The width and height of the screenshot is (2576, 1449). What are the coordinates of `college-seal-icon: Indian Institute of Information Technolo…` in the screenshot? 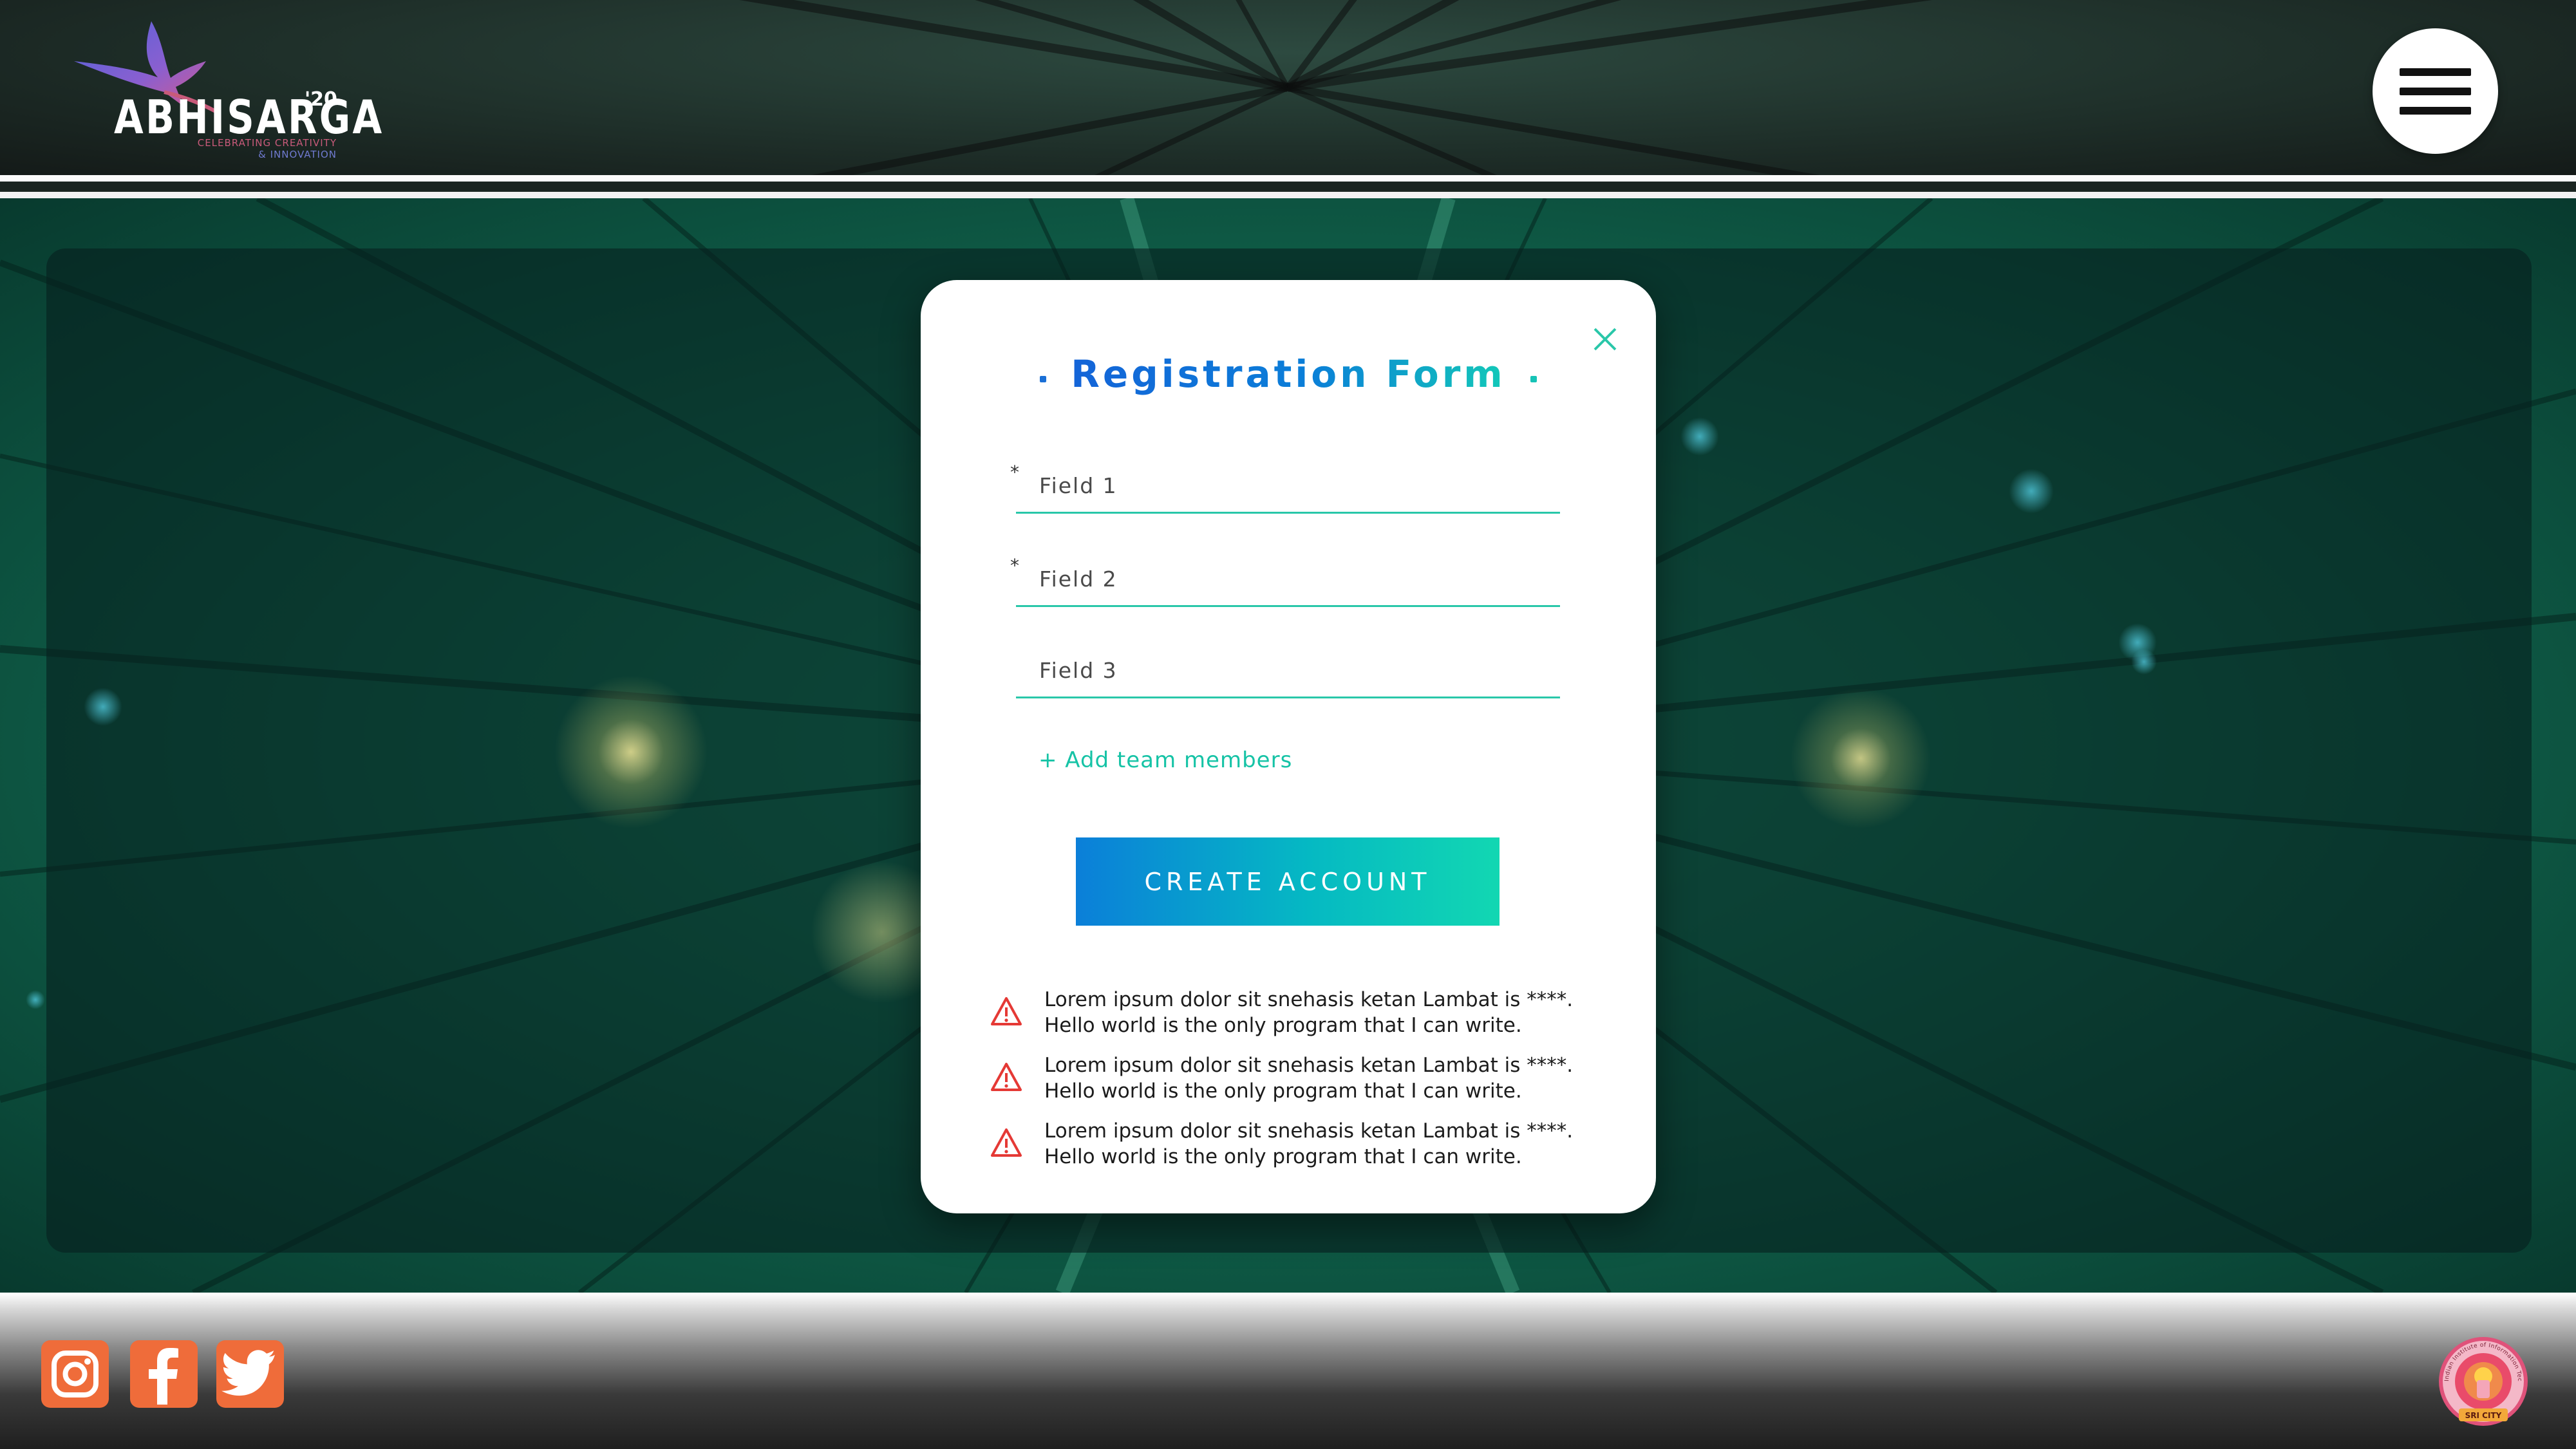 It's located at (2481, 1377).